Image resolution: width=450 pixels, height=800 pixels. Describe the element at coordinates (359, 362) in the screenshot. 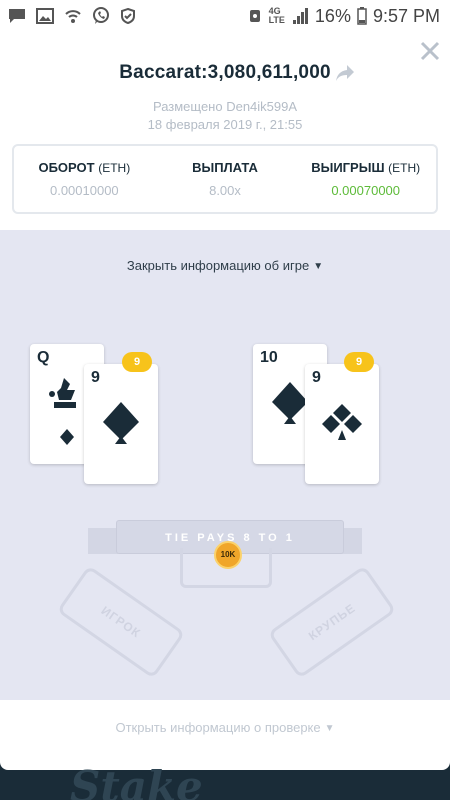

I see `banker-score-badge: 9` at that location.